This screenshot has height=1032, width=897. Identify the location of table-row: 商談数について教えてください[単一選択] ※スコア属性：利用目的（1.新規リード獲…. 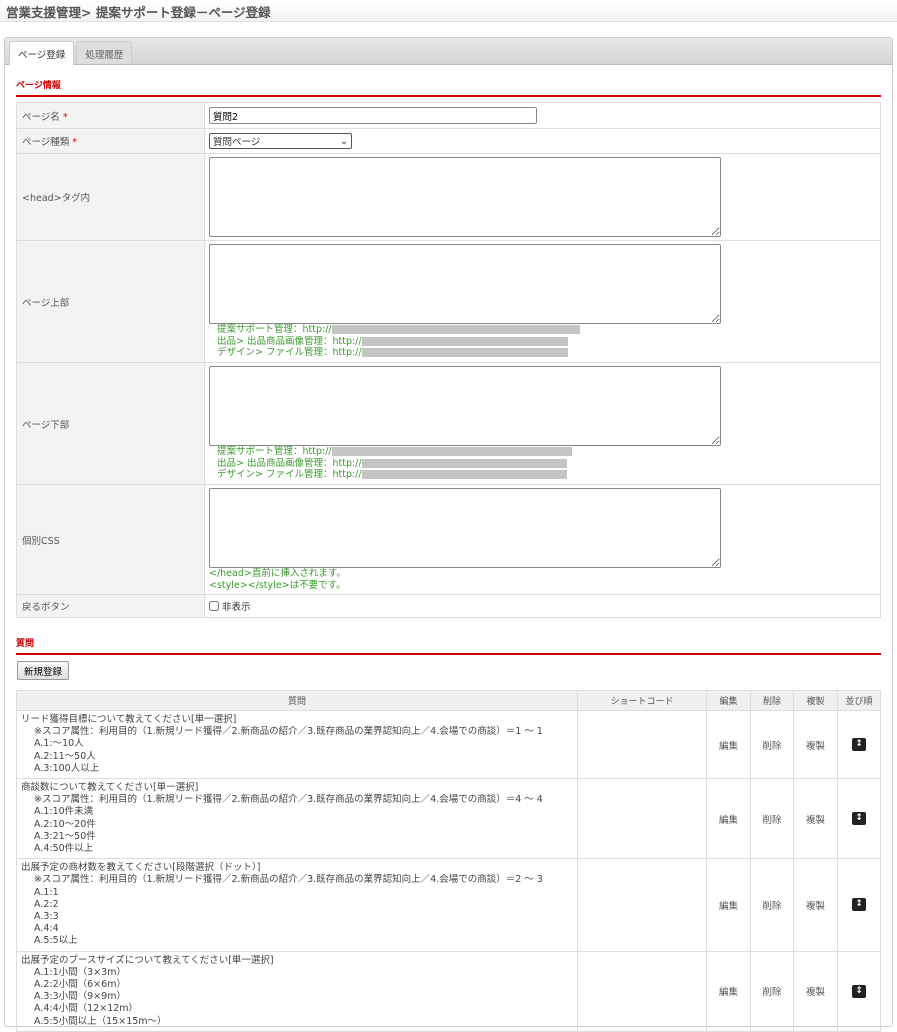
(448, 819).